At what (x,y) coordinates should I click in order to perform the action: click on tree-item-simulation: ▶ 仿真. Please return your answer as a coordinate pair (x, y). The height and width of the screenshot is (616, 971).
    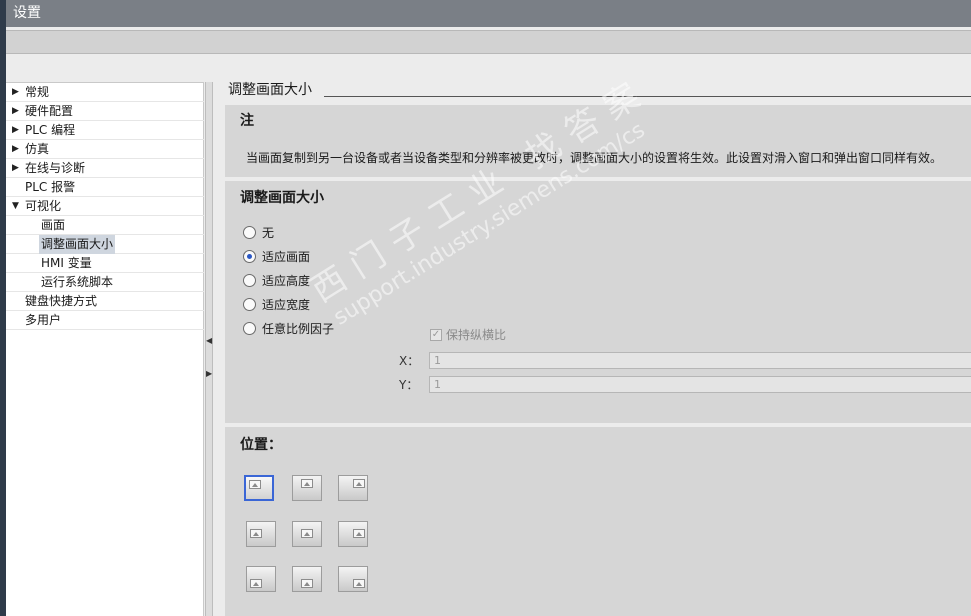
    Looking at the image, I should click on (105, 149).